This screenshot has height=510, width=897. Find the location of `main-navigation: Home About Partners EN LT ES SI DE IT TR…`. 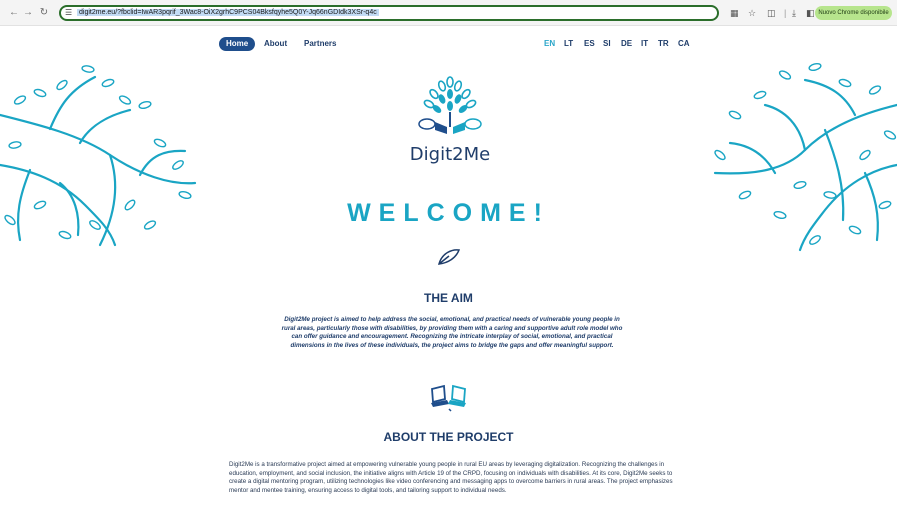

main-navigation: Home About Partners EN LT ES SI DE IT TR… is located at coordinates (448, 45).